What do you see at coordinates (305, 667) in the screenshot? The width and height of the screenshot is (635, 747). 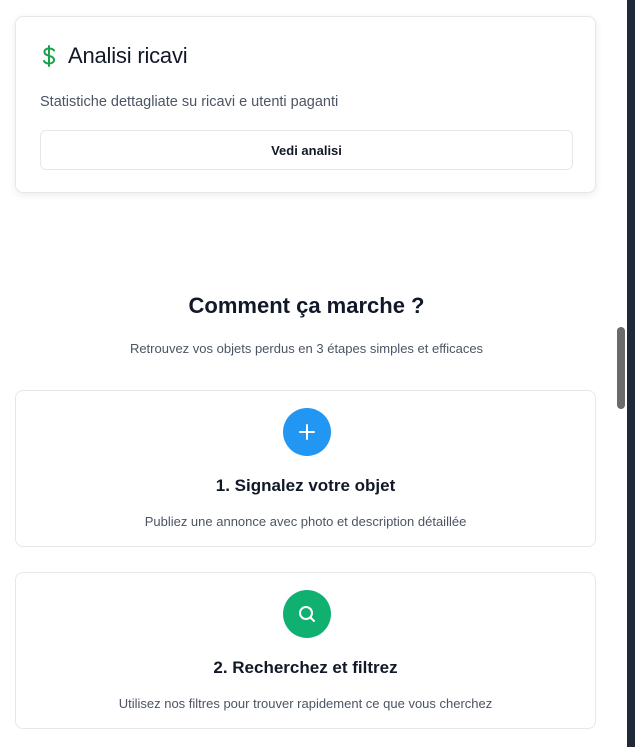 I see `step-title: 2. Recherchez et filtrez` at bounding box center [305, 667].